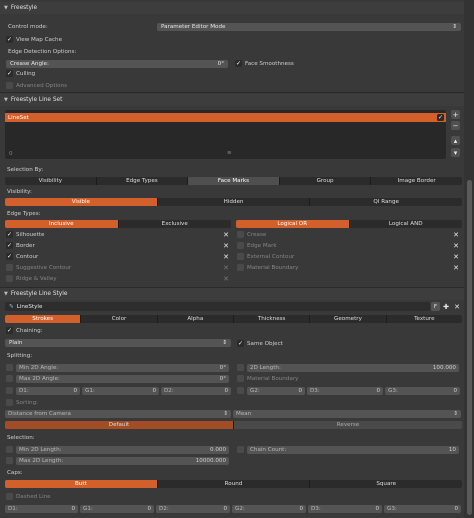 The height and width of the screenshot is (518, 474). Describe the element at coordinates (117, 509) in the screenshot. I see `dash-g1-field: G1: 0` at that location.